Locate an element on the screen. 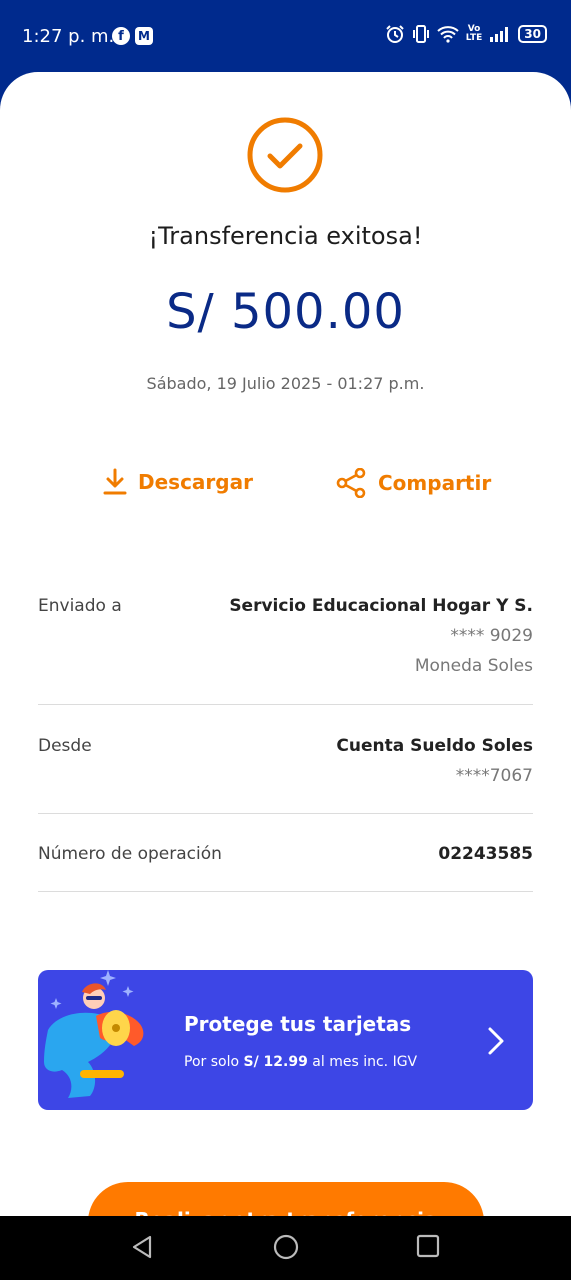  source-account-name: Cuenta Sueldo Soles is located at coordinates (434, 746).